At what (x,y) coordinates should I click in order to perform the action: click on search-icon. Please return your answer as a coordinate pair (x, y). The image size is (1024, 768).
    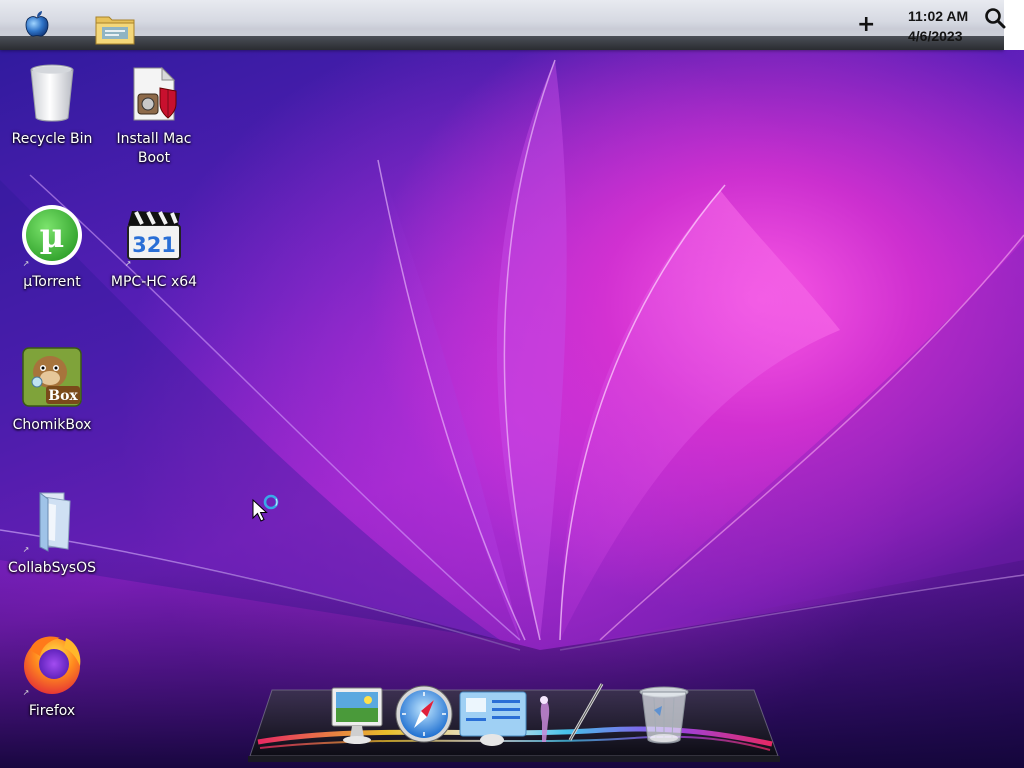
    Looking at the image, I should click on (995, 18).